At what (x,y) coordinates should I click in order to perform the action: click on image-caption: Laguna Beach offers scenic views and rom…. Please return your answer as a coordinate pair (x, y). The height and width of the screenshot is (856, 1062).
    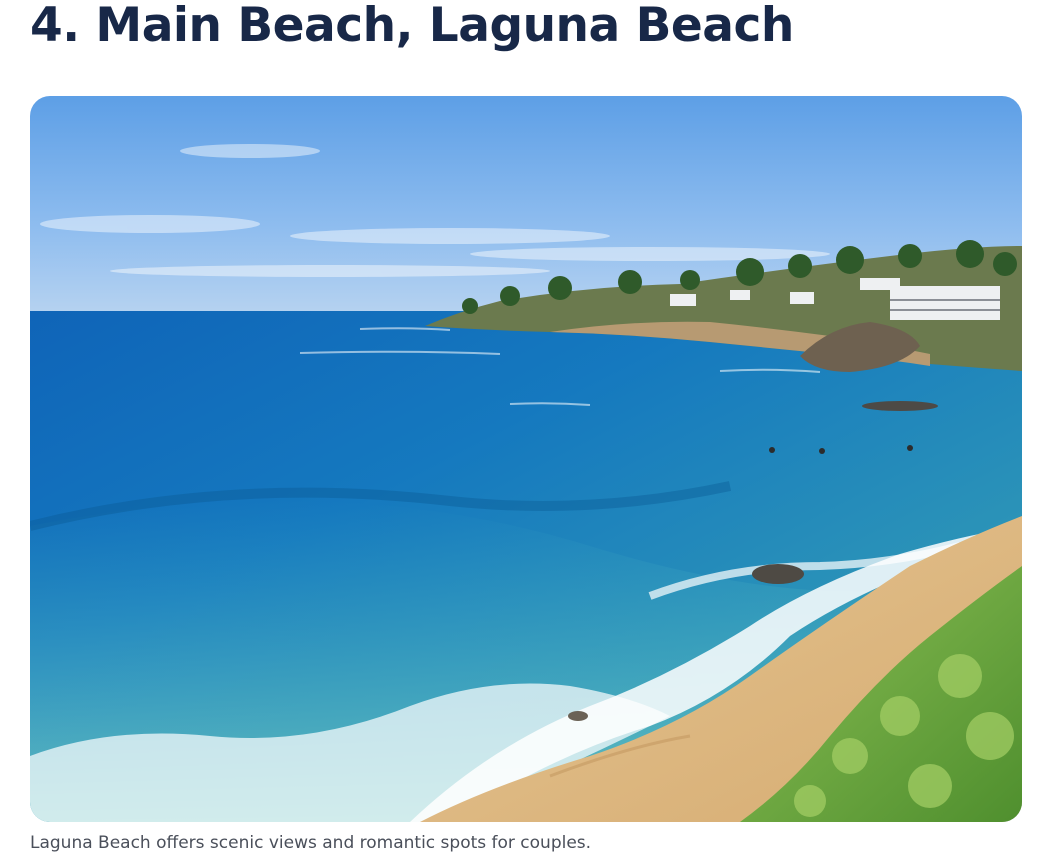
    Looking at the image, I should click on (311, 843).